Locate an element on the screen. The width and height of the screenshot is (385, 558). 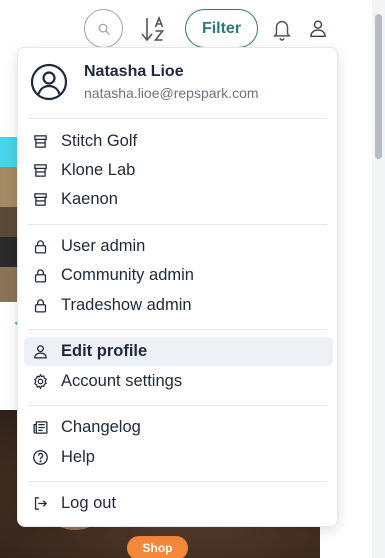
menu-item-community-admin: Community admin is located at coordinates (178, 275).